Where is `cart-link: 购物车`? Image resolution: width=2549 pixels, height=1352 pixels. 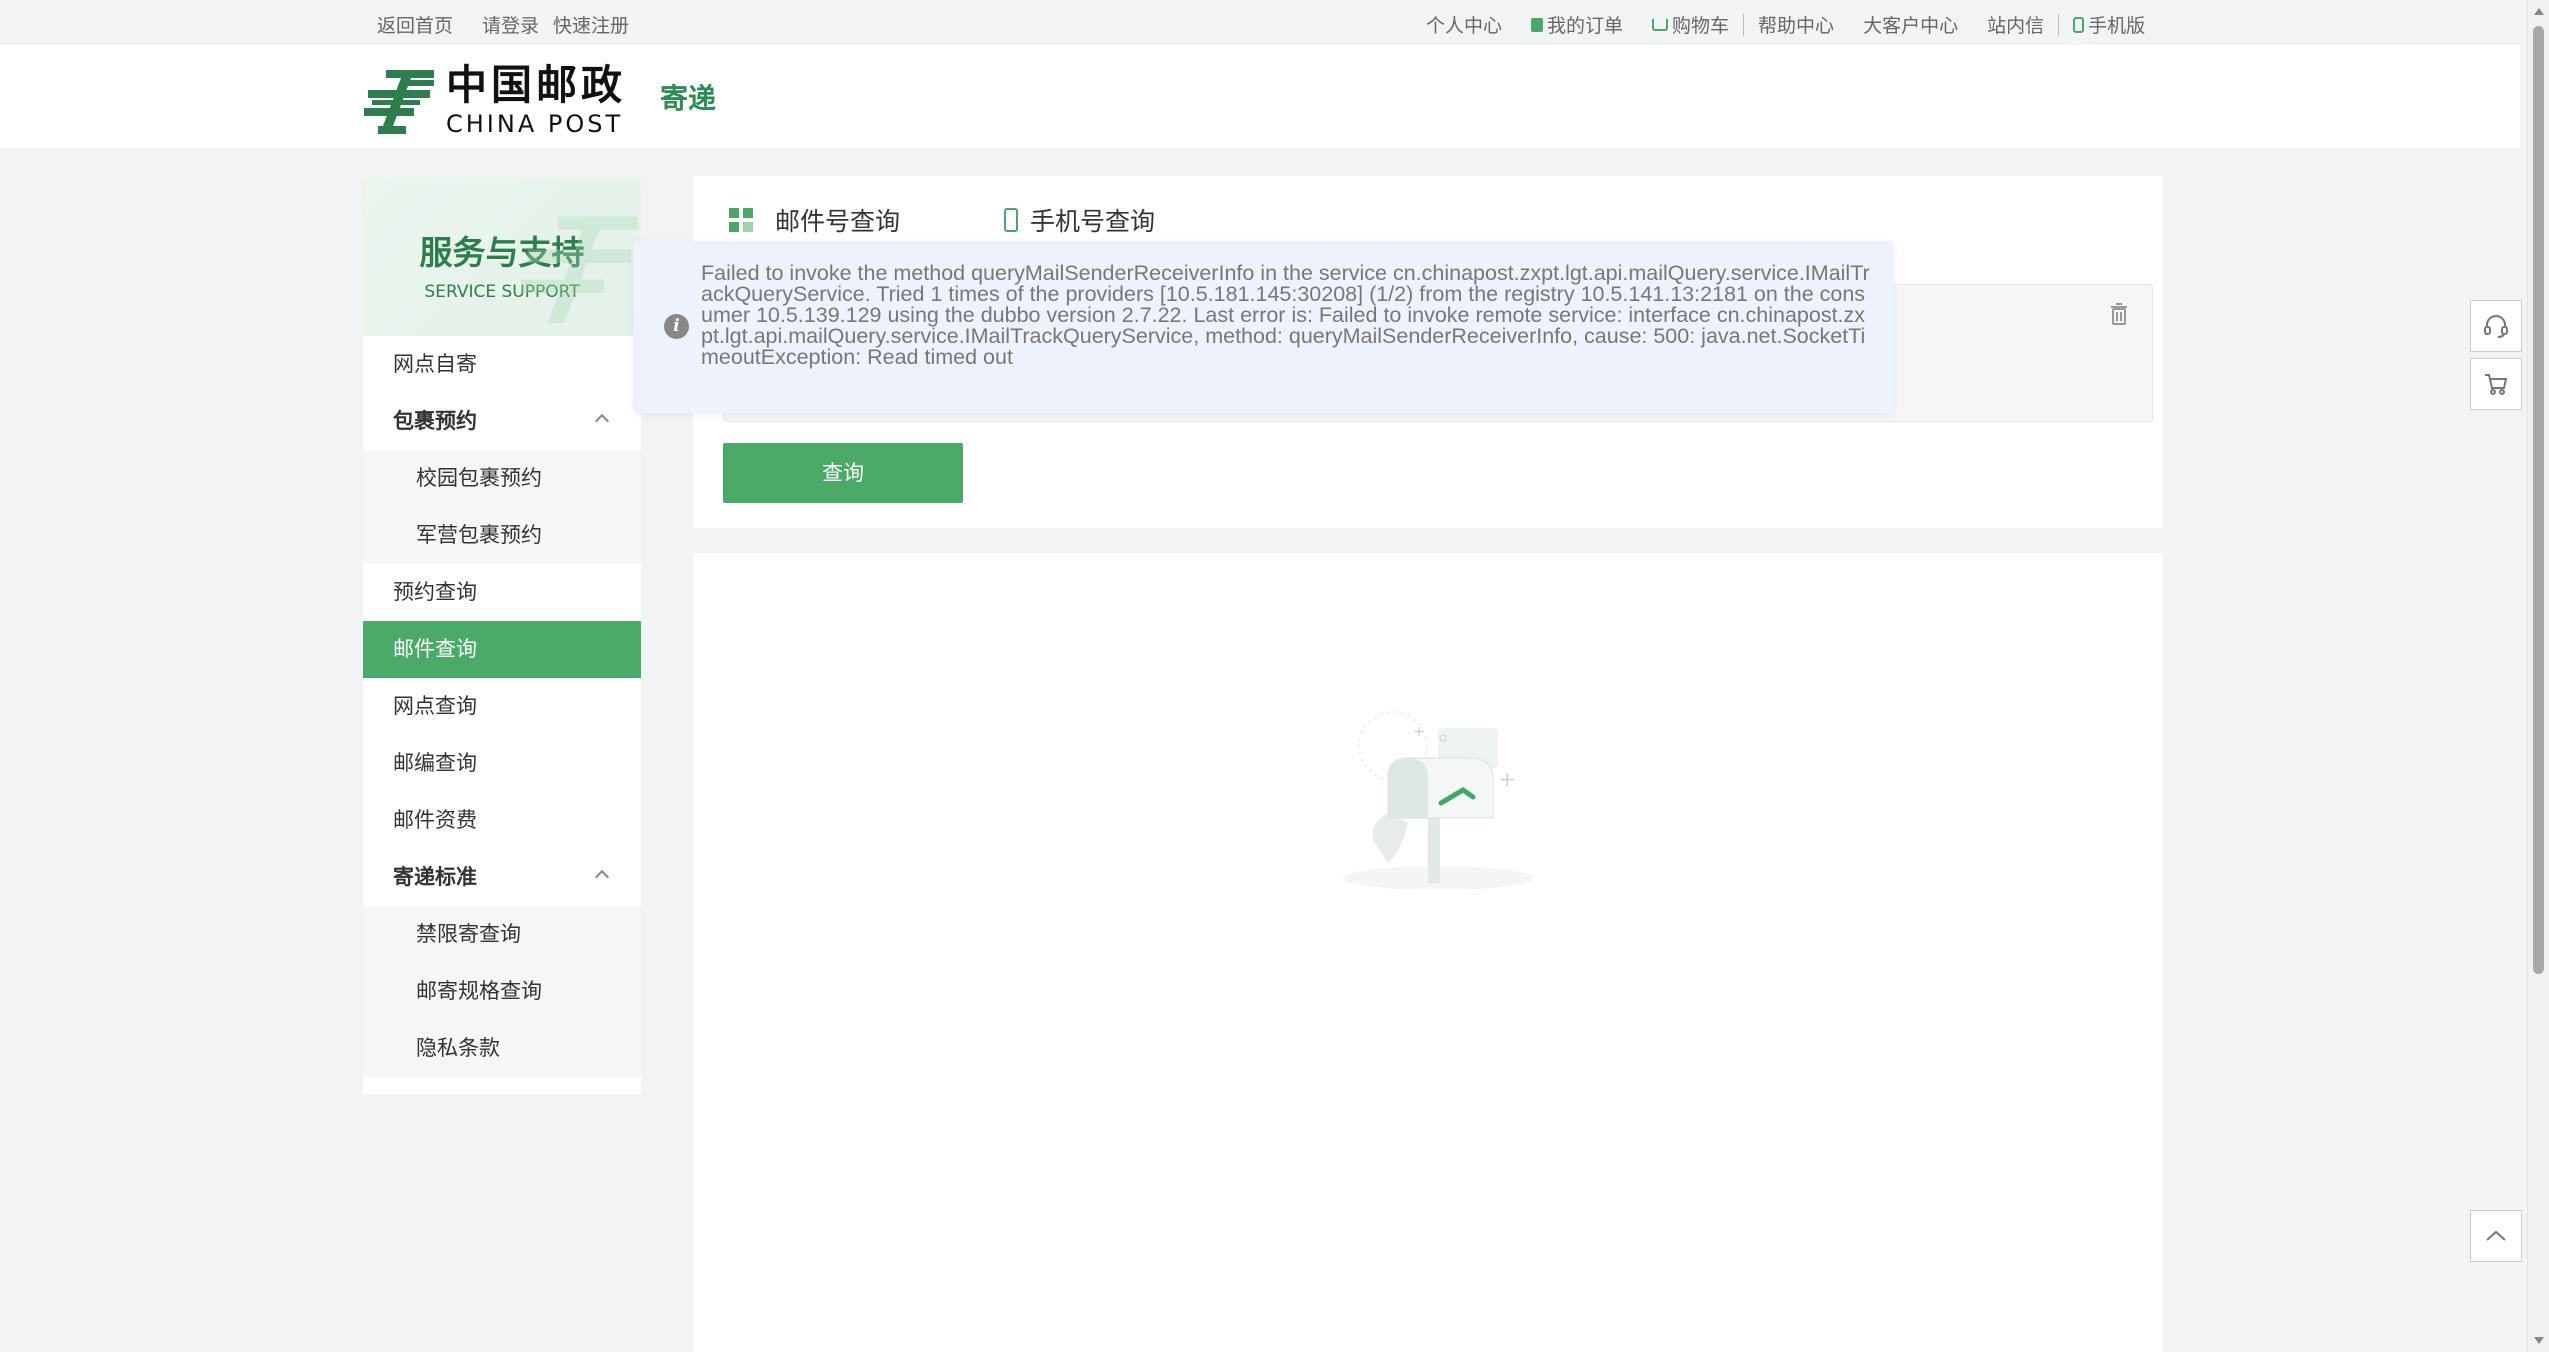 cart-link: 购物车 is located at coordinates (1690, 24).